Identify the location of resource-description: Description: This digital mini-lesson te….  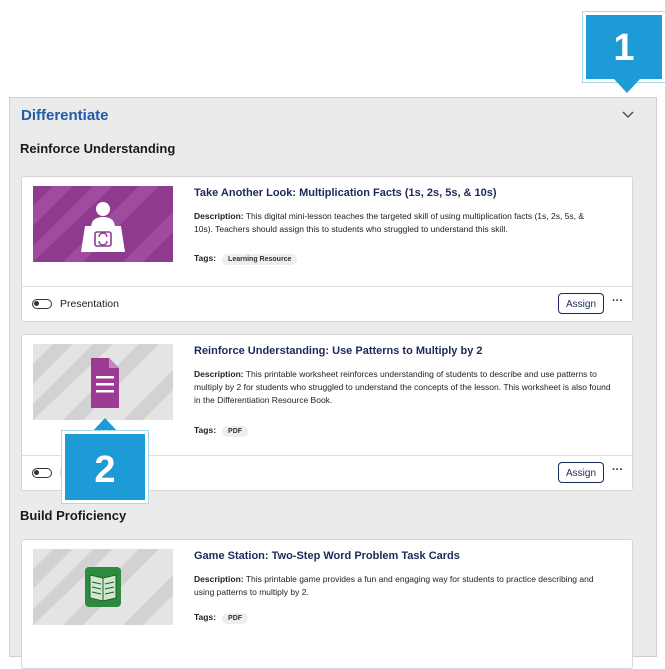
(389, 222).